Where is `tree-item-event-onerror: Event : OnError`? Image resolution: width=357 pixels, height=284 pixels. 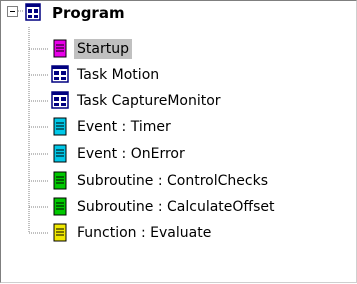
tree-item-event-onerror: Event : OnError is located at coordinates (118, 154).